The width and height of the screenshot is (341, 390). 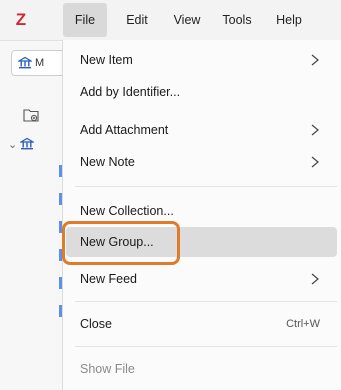 What do you see at coordinates (96, 324) in the screenshot?
I see `menu-item-label: Close` at bounding box center [96, 324].